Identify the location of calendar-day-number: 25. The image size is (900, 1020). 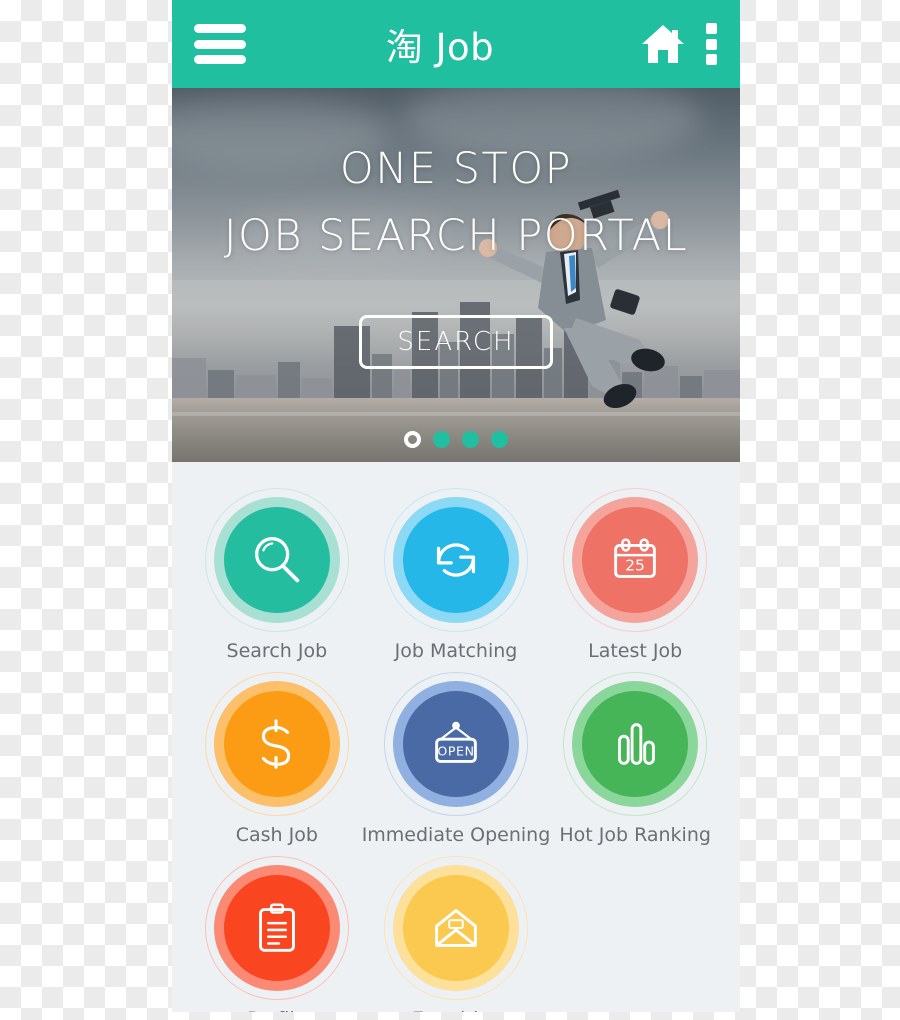
(635, 566).